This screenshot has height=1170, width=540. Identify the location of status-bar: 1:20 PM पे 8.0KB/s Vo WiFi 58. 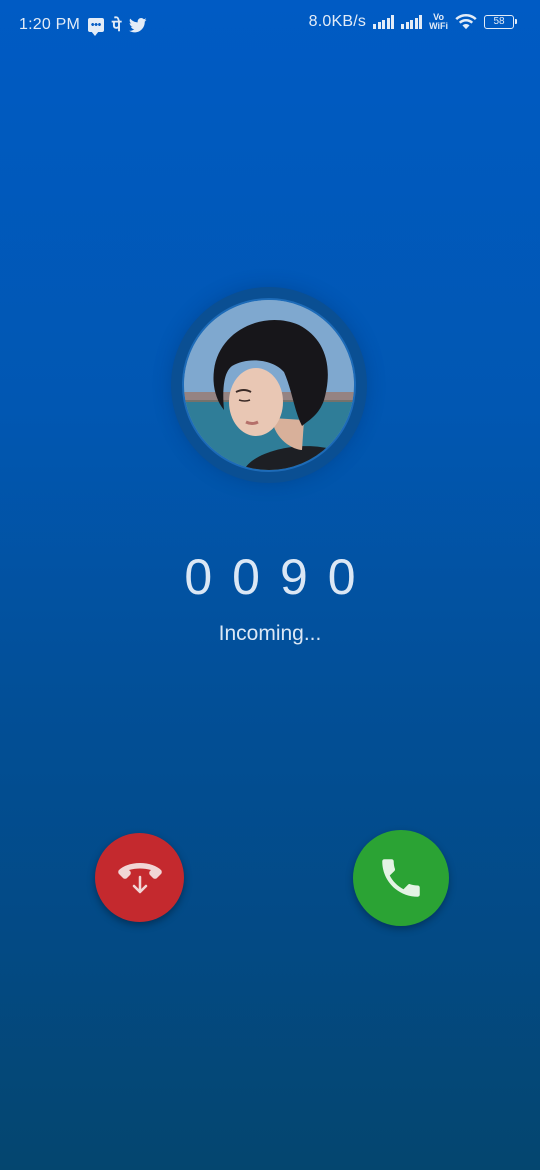
(270, 24).